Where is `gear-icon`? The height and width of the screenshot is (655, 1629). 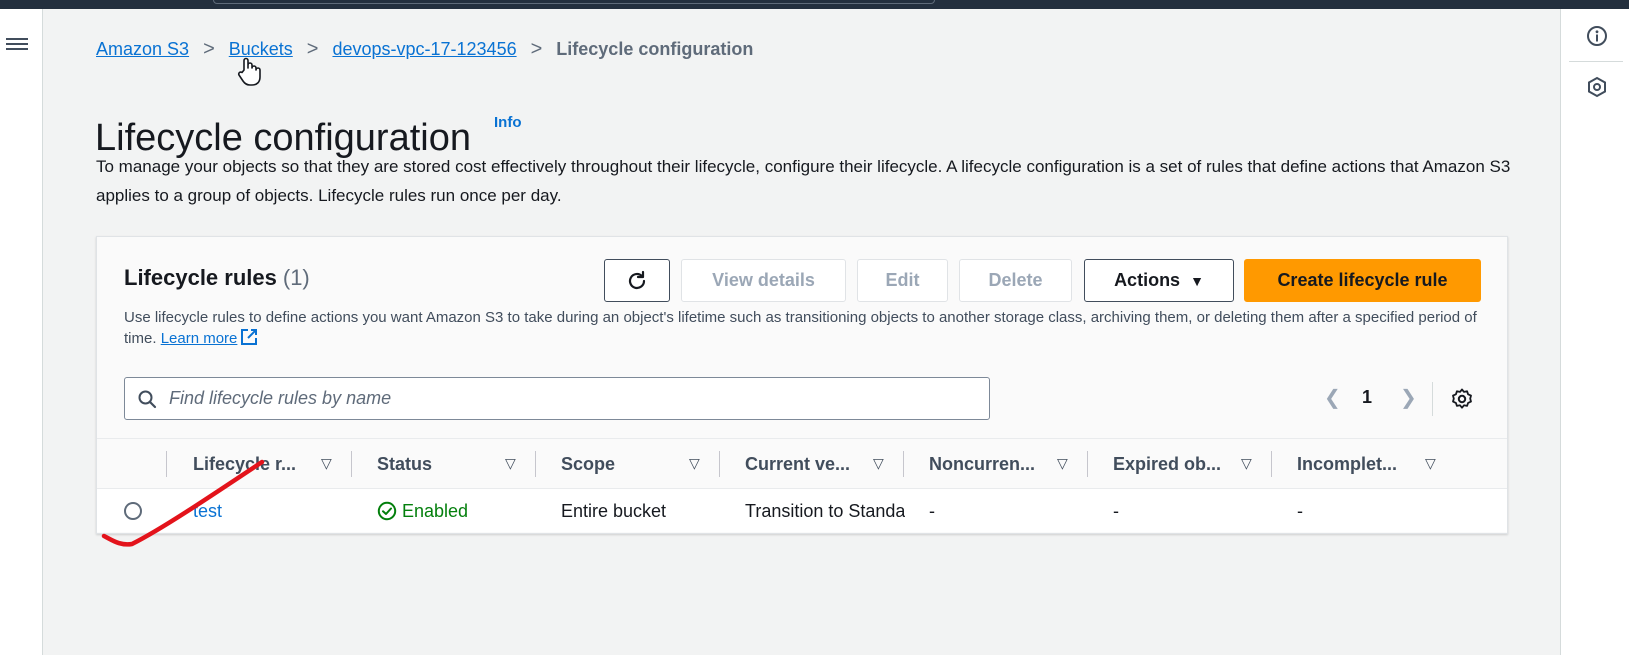 gear-icon is located at coordinates (1462, 399).